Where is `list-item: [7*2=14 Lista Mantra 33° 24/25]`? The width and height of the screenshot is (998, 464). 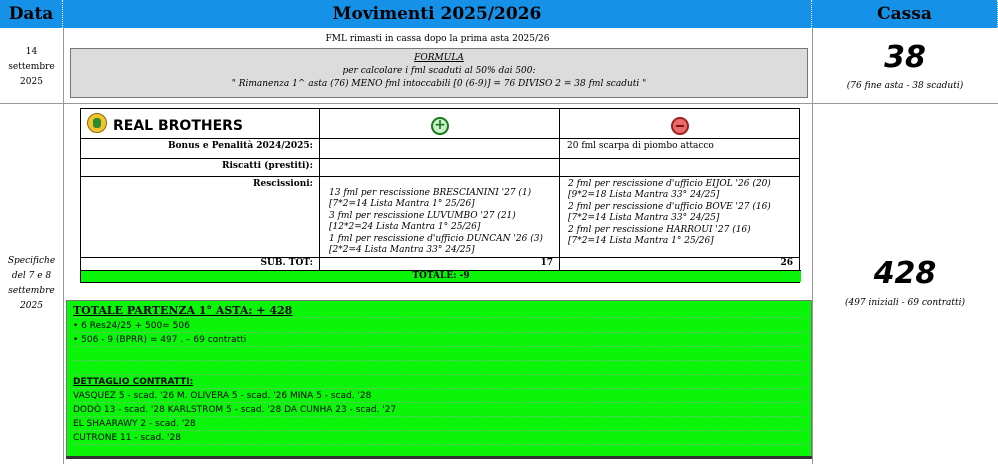
list-item: [7*2=14 Lista Mantra 33° 24/25] is located at coordinates (644, 218).